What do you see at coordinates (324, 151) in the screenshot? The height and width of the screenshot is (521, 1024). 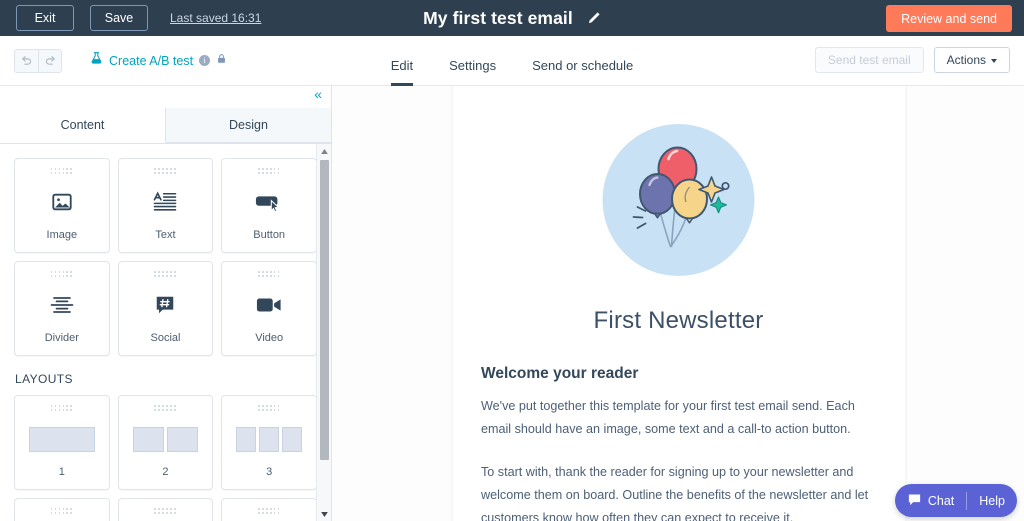 I see `scroll-up-arrow-icon` at bounding box center [324, 151].